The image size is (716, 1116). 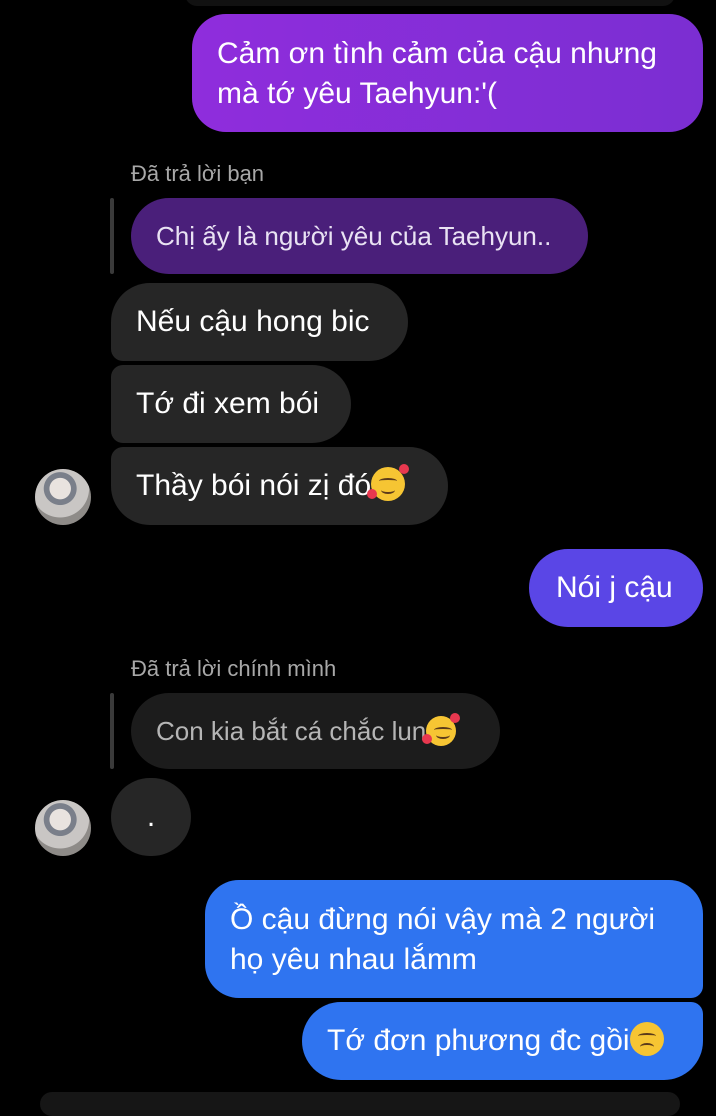 What do you see at coordinates (228, 403) in the screenshot?
I see `message-text: Tớ đi xem bói` at bounding box center [228, 403].